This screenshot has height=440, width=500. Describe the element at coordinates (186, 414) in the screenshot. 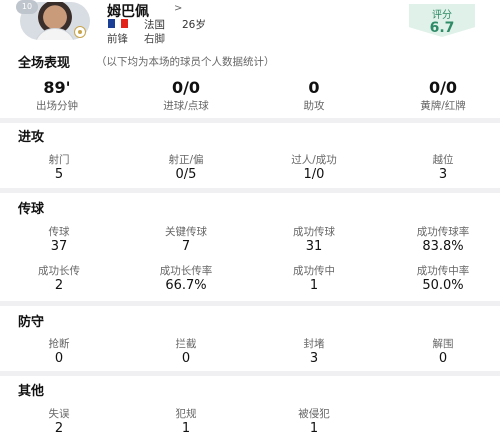

I see `stat-label: 犯规` at that location.